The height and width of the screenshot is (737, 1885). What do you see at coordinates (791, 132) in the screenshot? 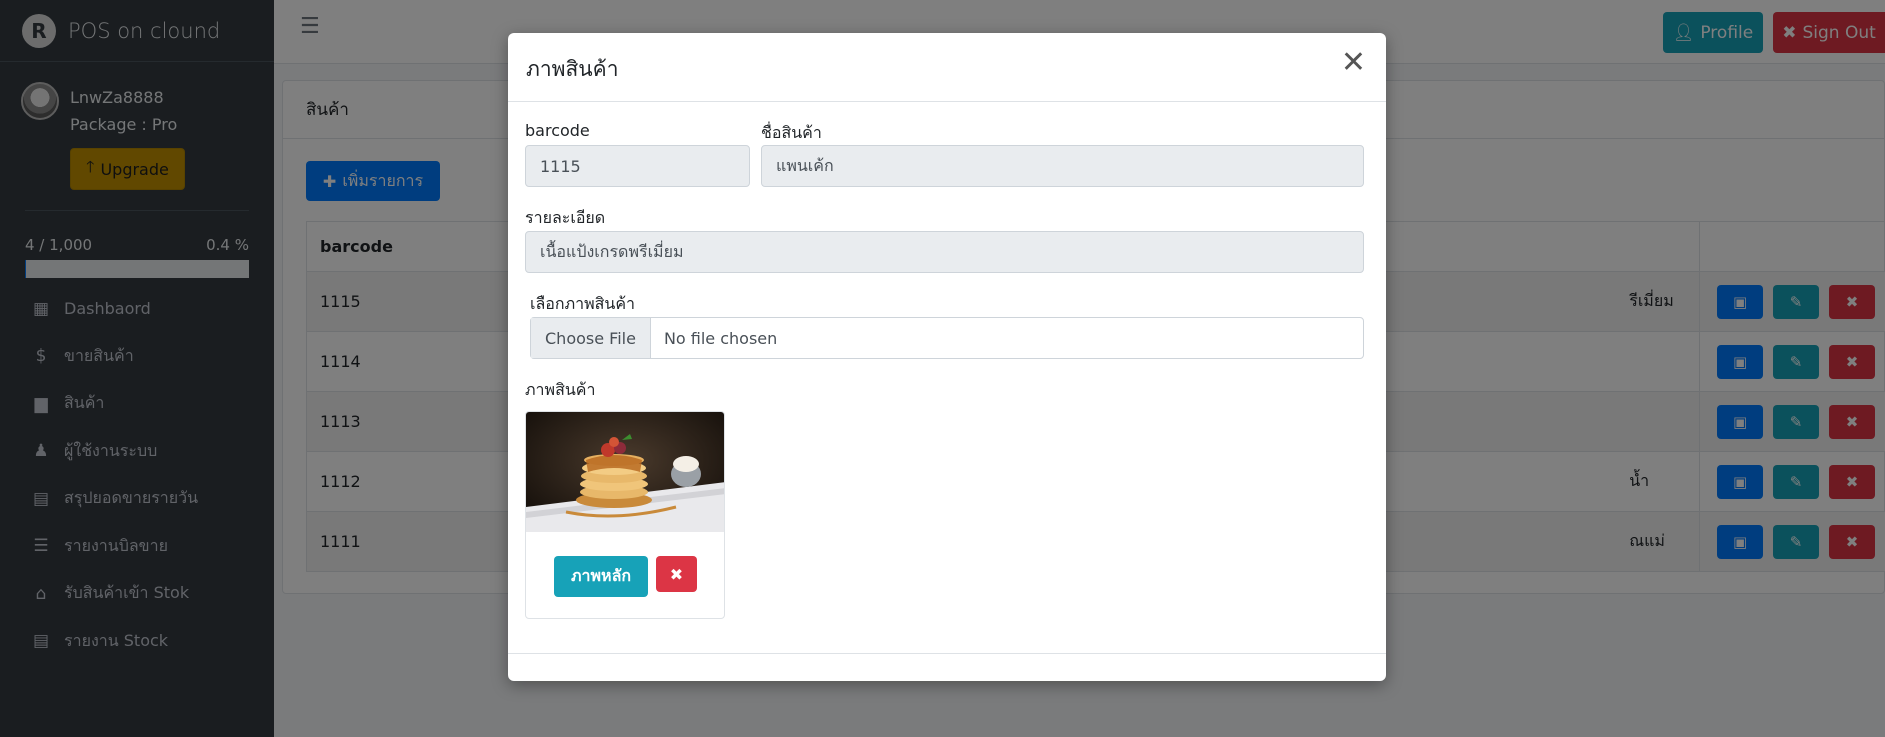
I see `product-name-label: ชื่อสินค้า` at bounding box center [791, 132].